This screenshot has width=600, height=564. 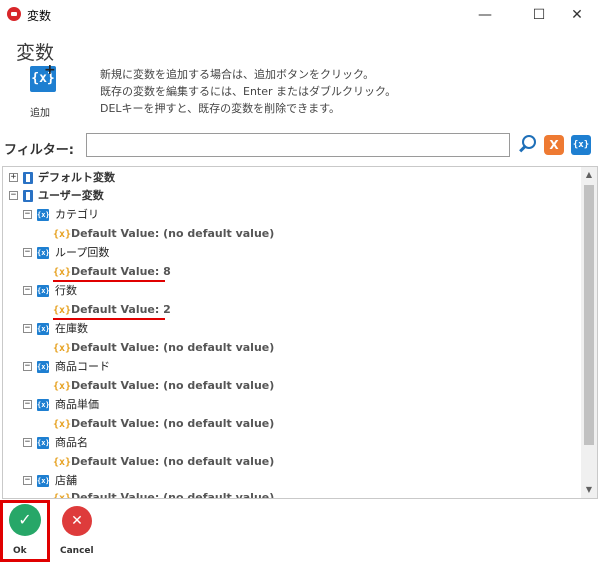 I want to click on plus-icon: +, so click(x=50, y=70).